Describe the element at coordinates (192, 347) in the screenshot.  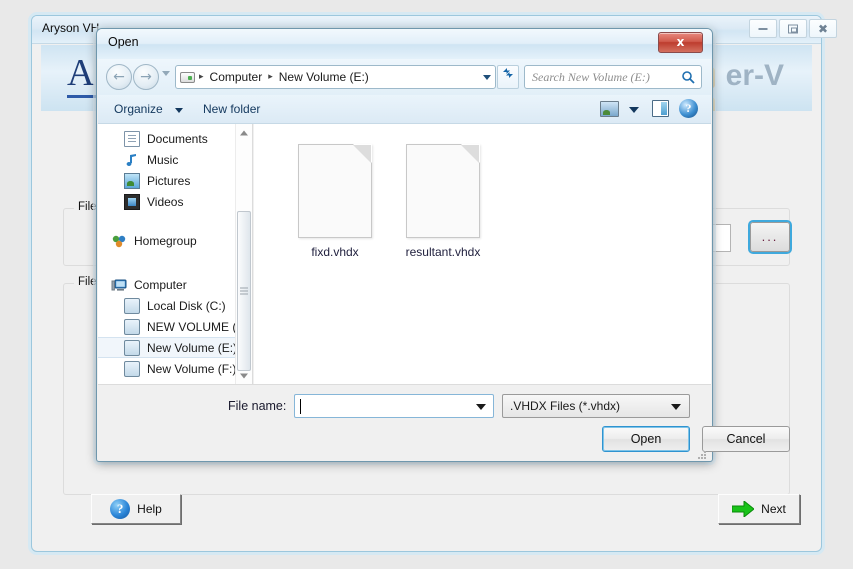
I see `nav-item-label: New Volume (E:)` at that location.